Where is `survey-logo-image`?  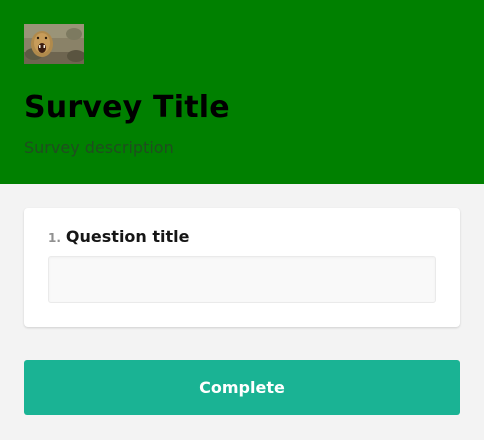 survey-logo-image is located at coordinates (54, 44).